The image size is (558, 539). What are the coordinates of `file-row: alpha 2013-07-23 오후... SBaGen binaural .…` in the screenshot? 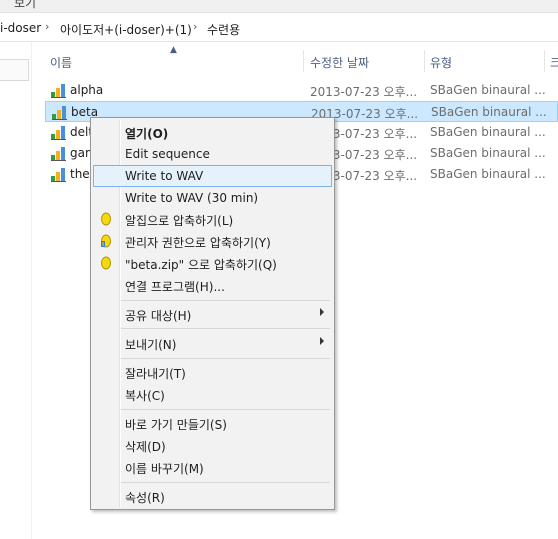 It's located at (301, 90).